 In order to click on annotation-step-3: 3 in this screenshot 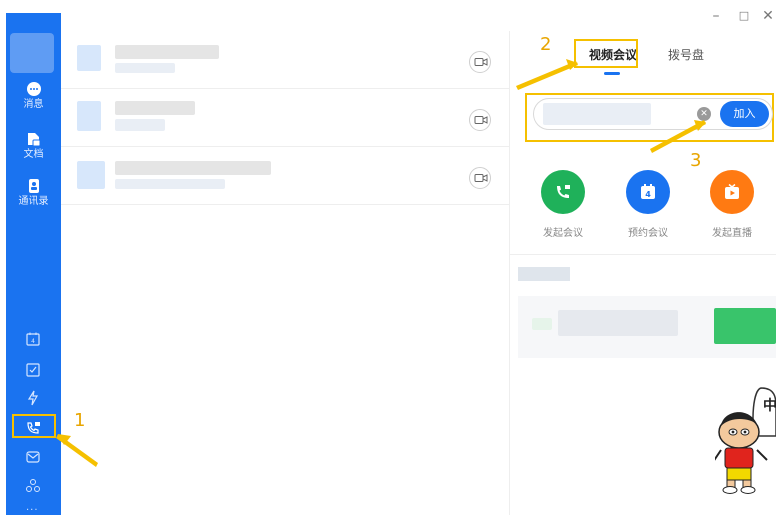, I will do `click(696, 160)`.